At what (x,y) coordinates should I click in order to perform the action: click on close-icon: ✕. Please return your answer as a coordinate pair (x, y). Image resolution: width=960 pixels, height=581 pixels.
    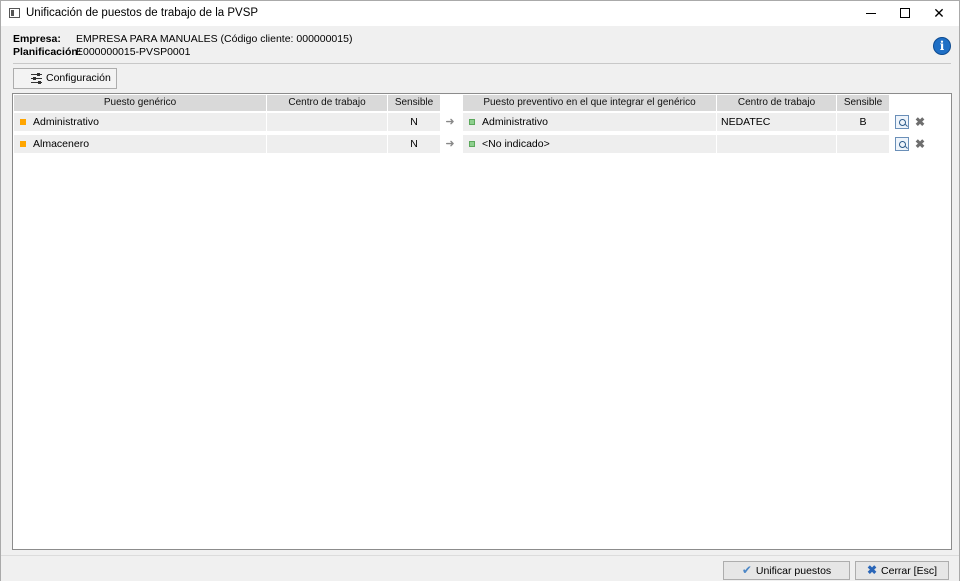
    Looking at the image, I should click on (939, 13).